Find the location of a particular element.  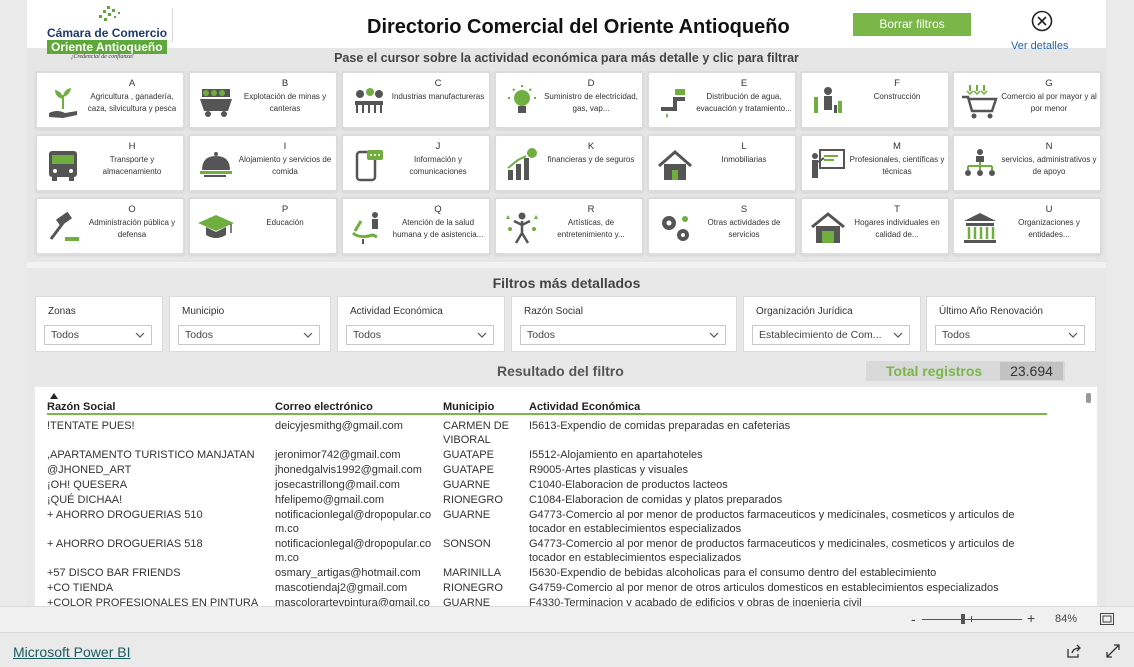

activity-tile-c: C Industrias manufactureras is located at coordinates (416, 100).